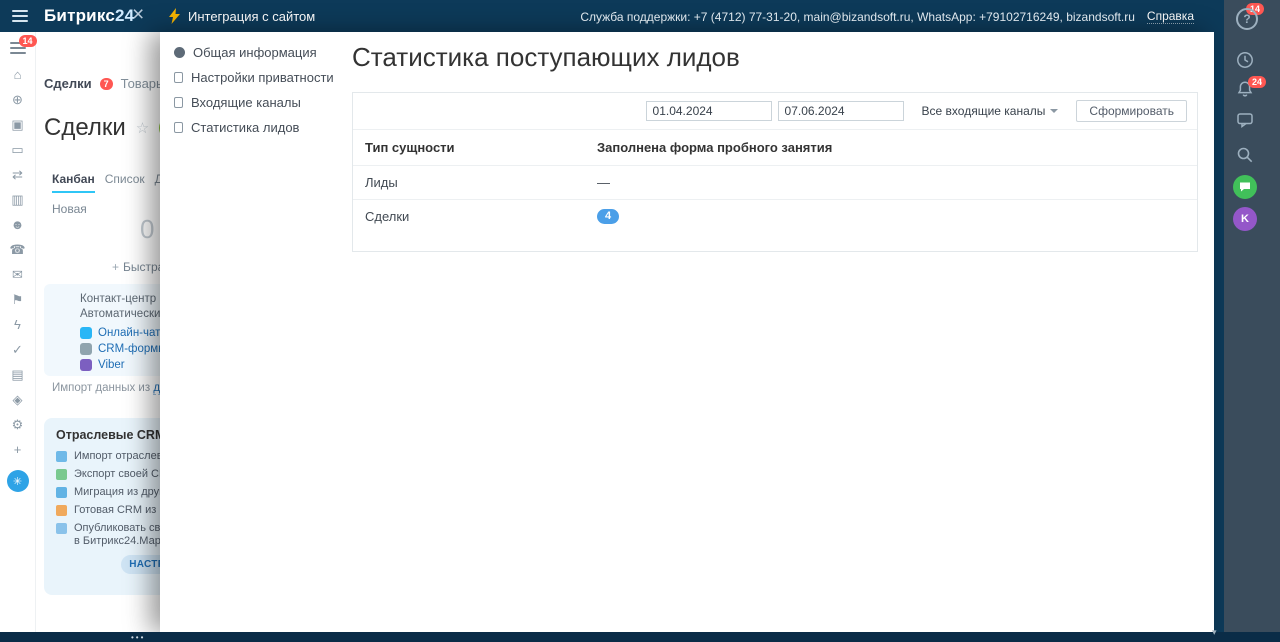  Describe the element at coordinates (546, 57) in the screenshot. I see `stats-page-title: Статистика поступающих лидов` at that location.